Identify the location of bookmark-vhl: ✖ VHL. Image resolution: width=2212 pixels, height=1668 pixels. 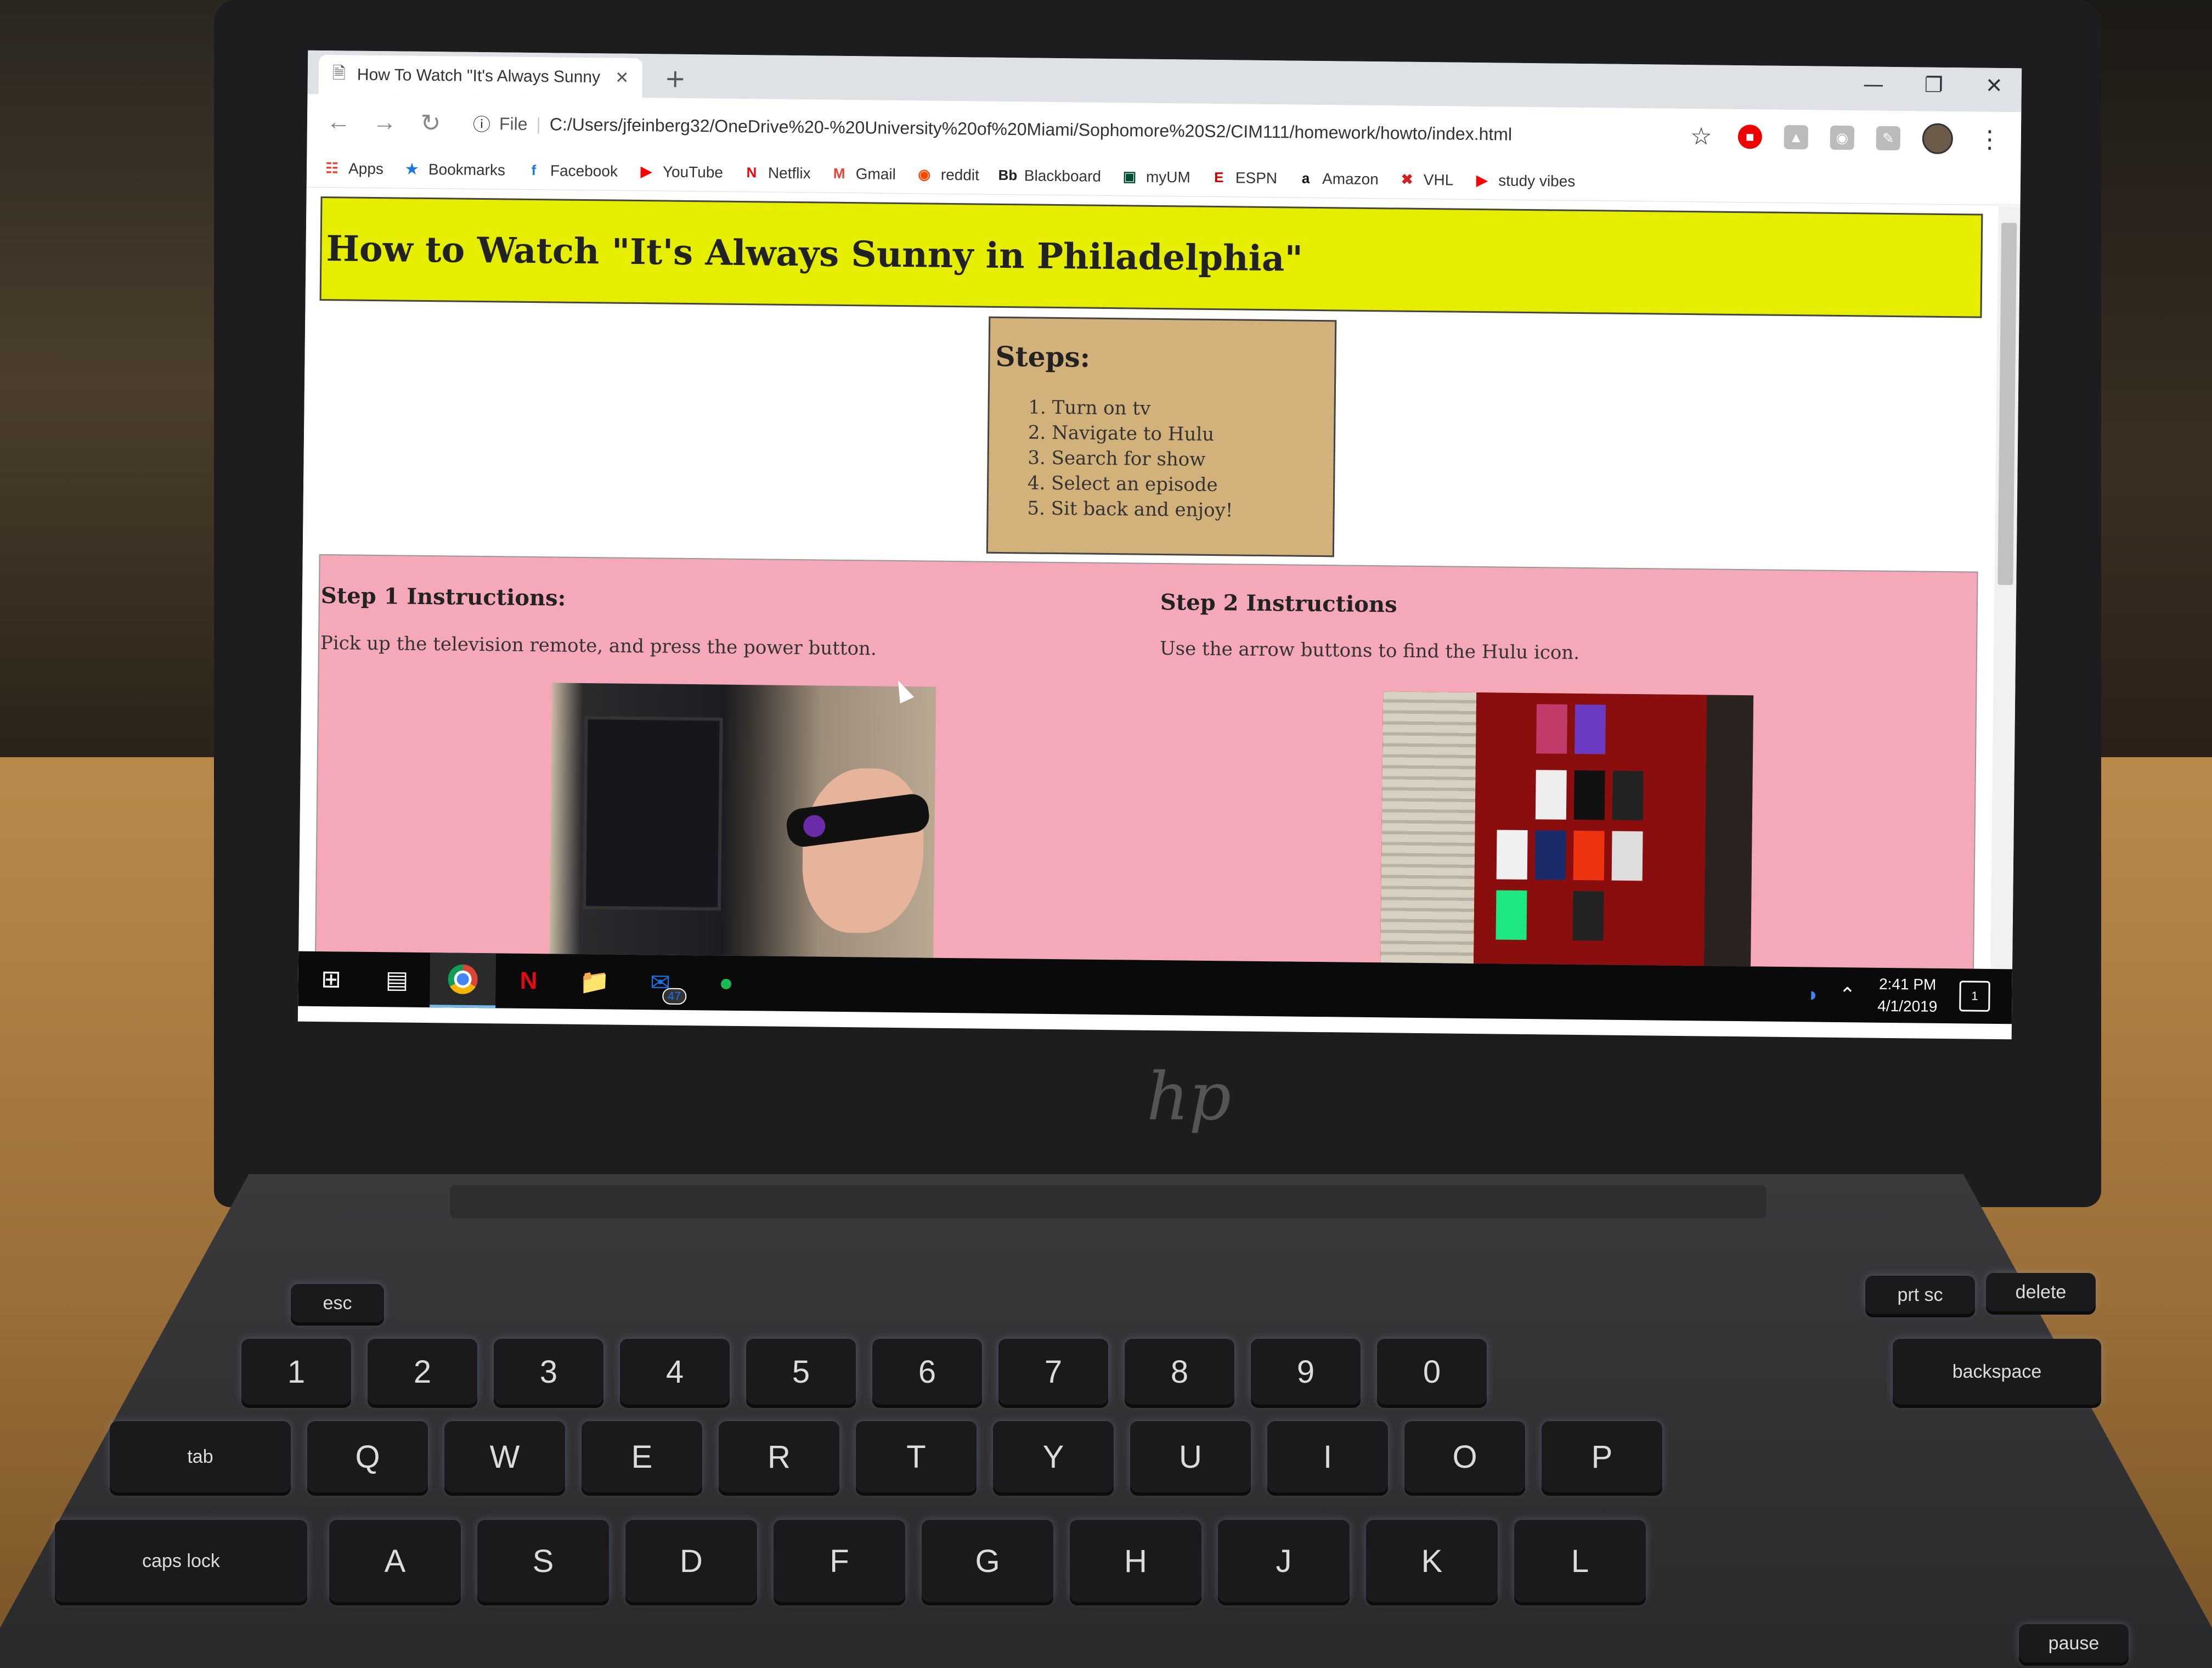
(1426, 180).